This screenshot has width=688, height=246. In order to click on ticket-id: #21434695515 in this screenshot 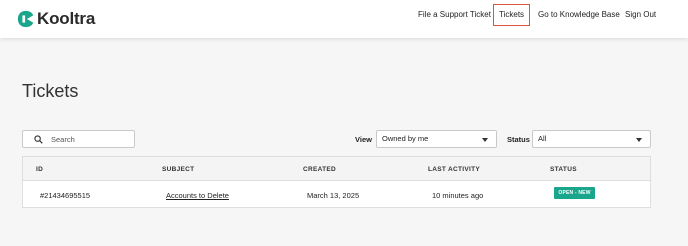, I will do `click(65, 195)`.